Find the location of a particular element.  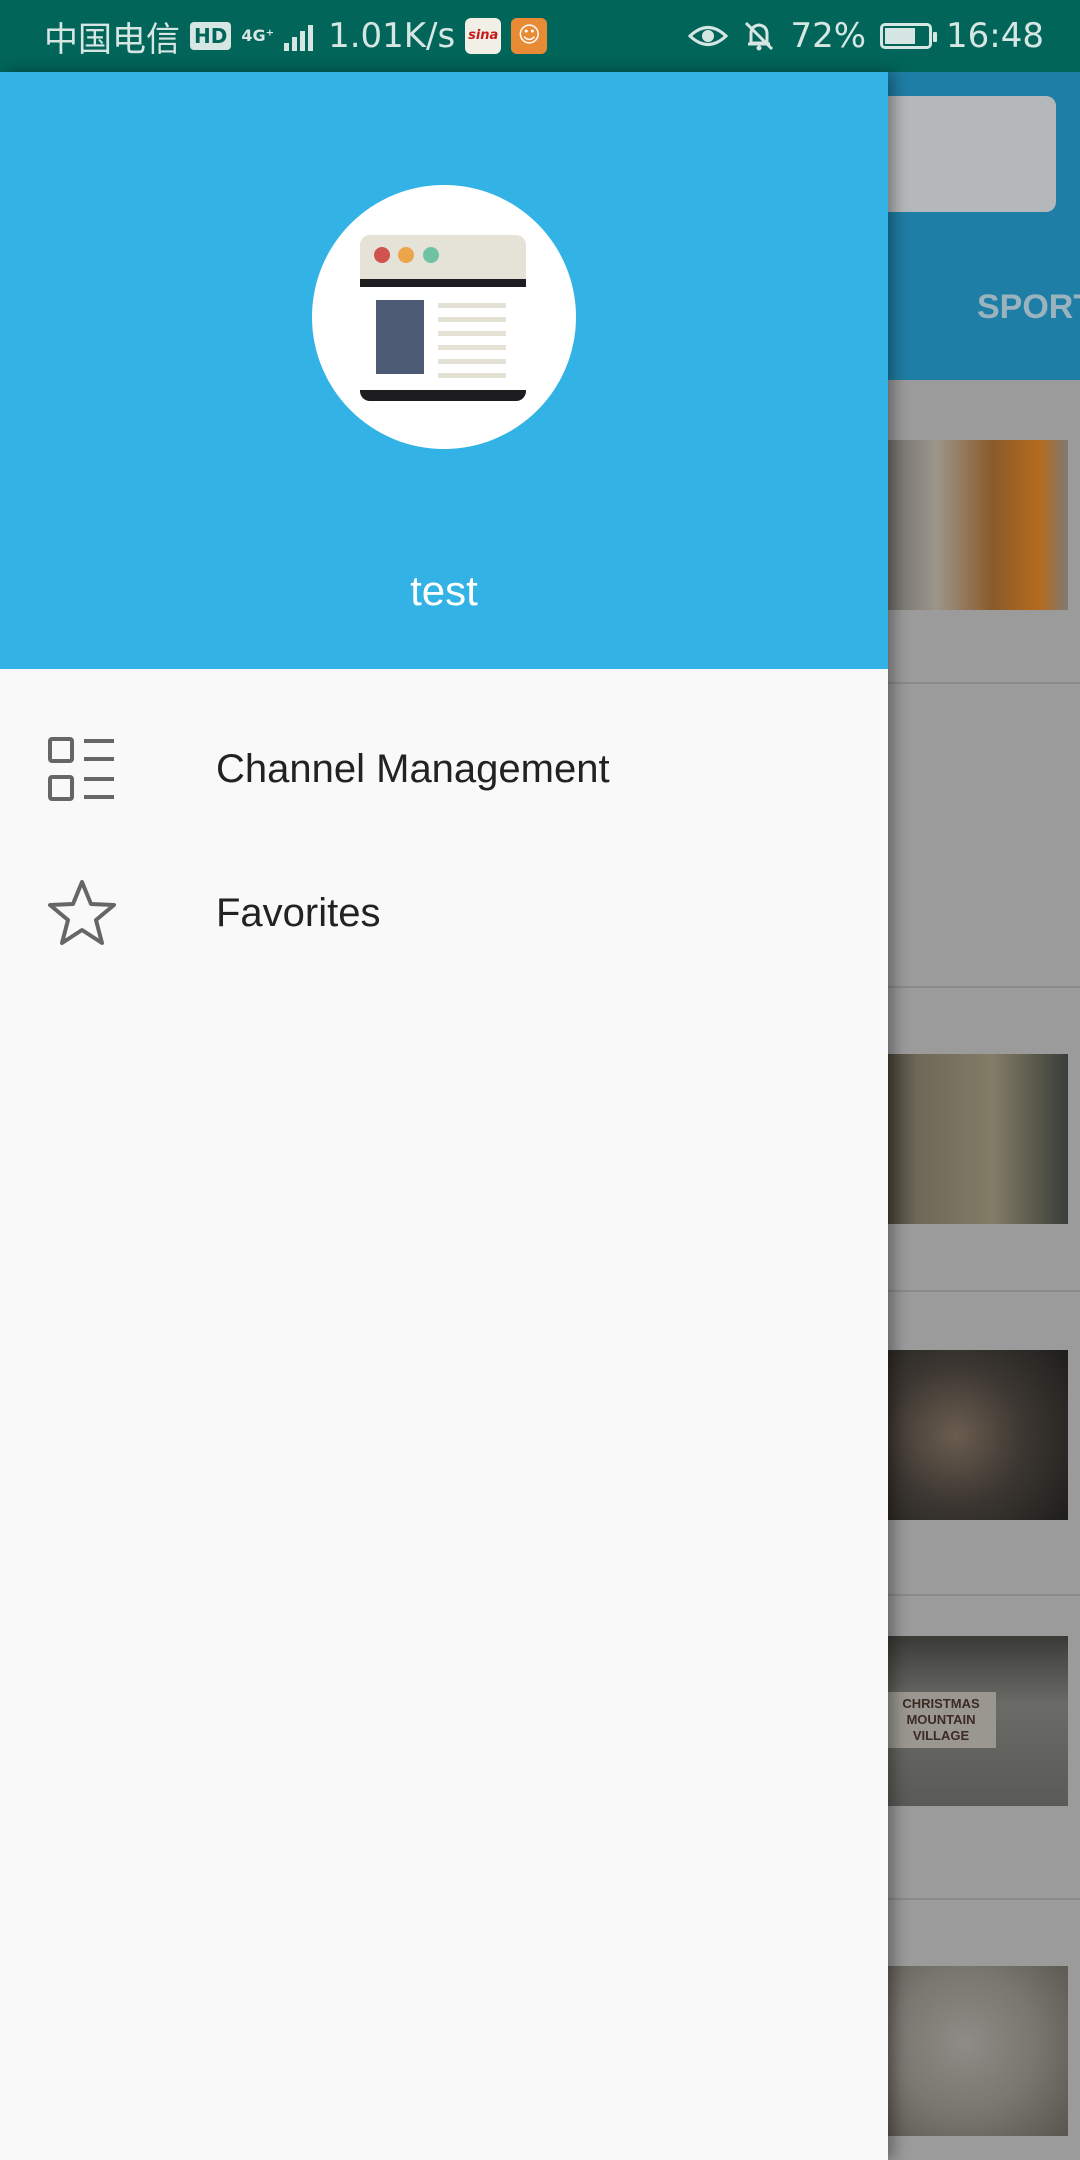

avatar is located at coordinates (444, 317).